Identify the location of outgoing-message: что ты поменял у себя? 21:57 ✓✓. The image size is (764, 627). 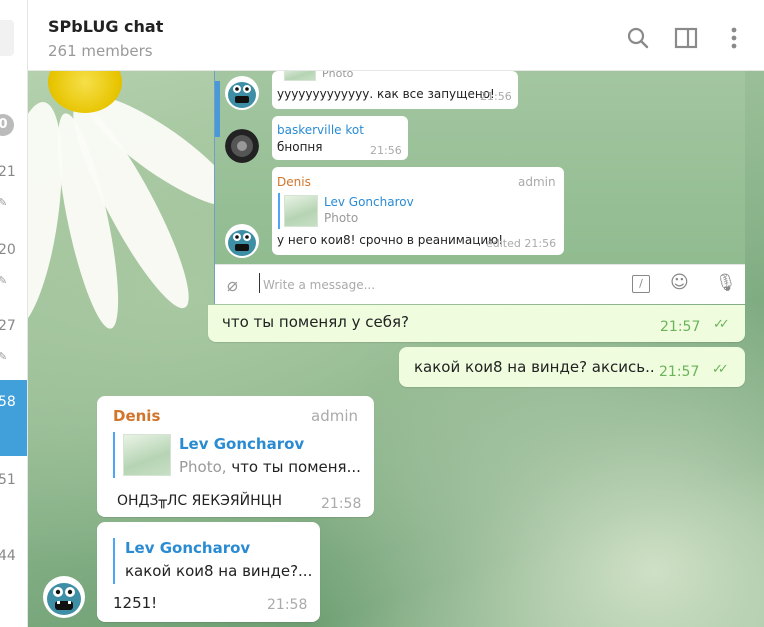
(476, 323).